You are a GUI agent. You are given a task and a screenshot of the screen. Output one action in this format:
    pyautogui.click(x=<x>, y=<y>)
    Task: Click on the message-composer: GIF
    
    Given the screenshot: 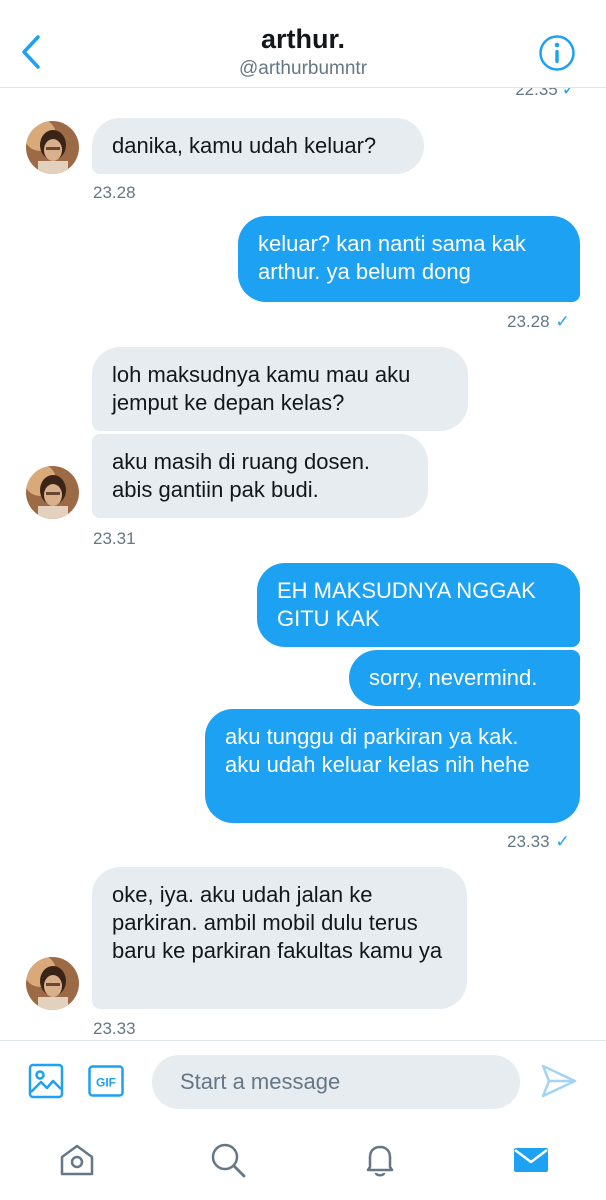 What is the action you would take?
    pyautogui.click(x=303, y=1082)
    